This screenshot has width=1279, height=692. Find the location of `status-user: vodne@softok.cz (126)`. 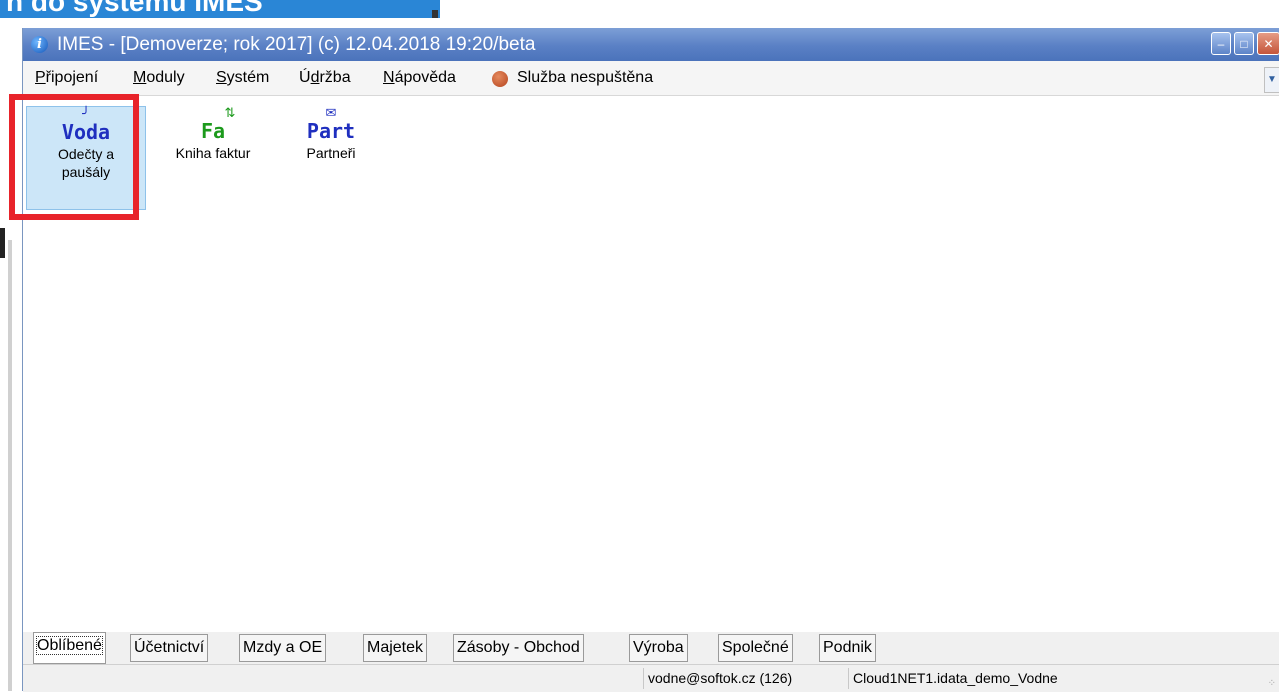

status-user: vodne@softok.cz (126) is located at coordinates (717, 678).